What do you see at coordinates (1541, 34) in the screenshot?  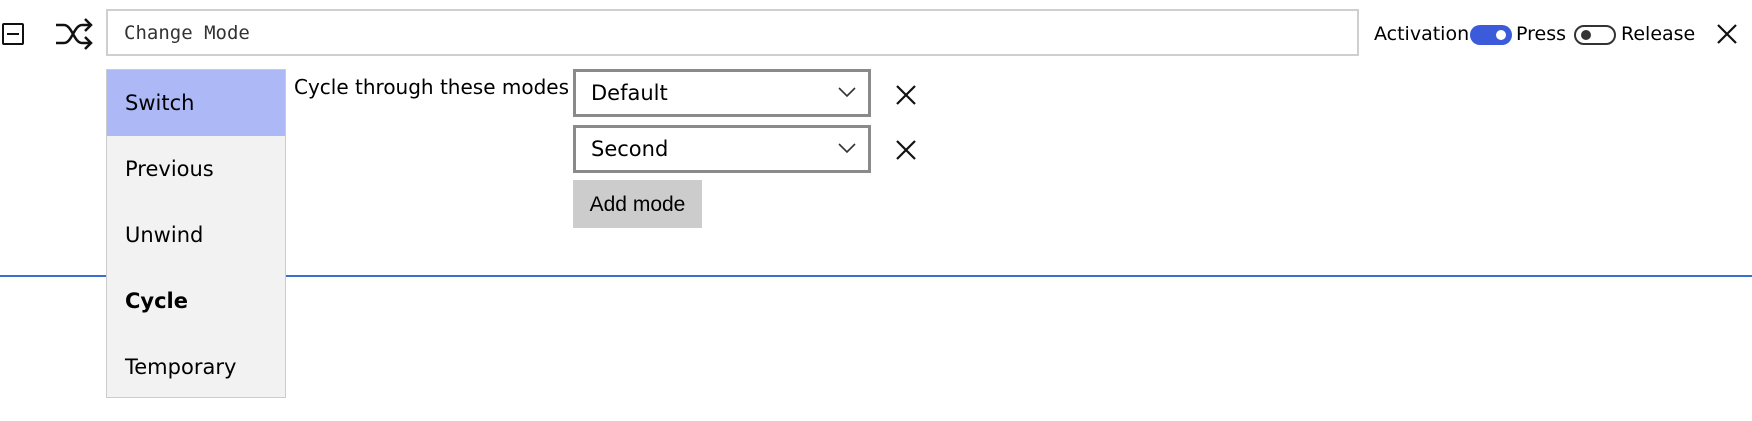 I see `press-label: Press` at bounding box center [1541, 34].